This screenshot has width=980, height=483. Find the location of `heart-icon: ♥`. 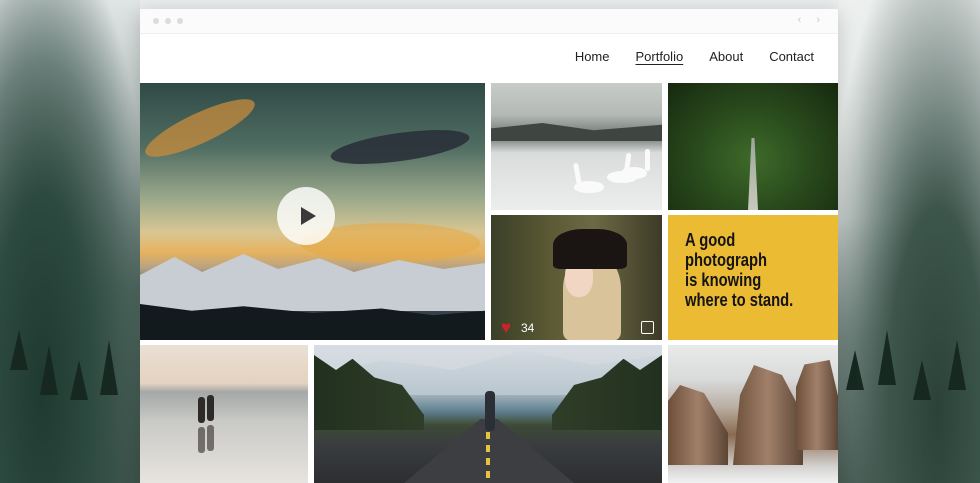

heart-icon: ♥ is located at coordinates (506, 327).